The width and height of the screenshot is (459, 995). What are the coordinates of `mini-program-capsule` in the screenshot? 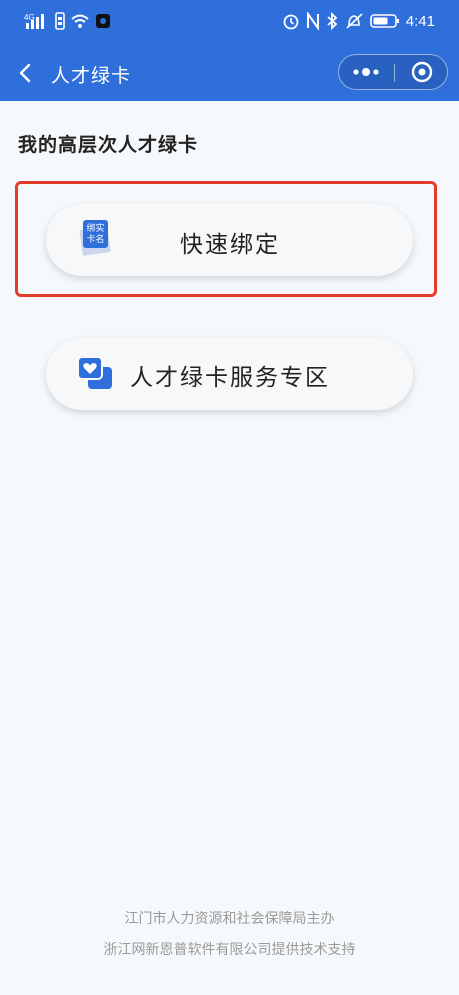 It's located at (393, 72).